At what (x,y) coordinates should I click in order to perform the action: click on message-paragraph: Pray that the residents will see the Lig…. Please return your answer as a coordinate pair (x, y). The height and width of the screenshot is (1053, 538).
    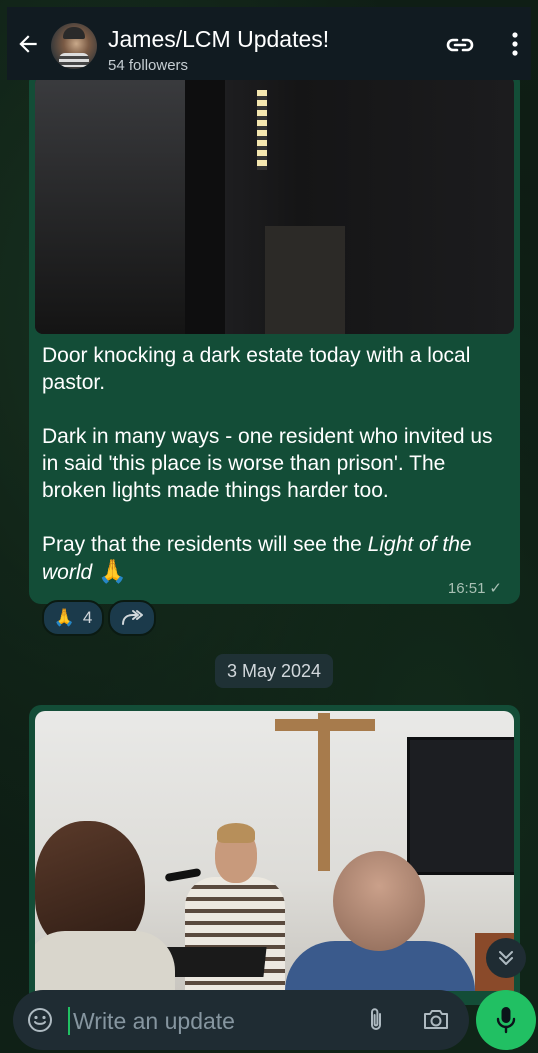
    Looking at the image, I should click on (277, 558).